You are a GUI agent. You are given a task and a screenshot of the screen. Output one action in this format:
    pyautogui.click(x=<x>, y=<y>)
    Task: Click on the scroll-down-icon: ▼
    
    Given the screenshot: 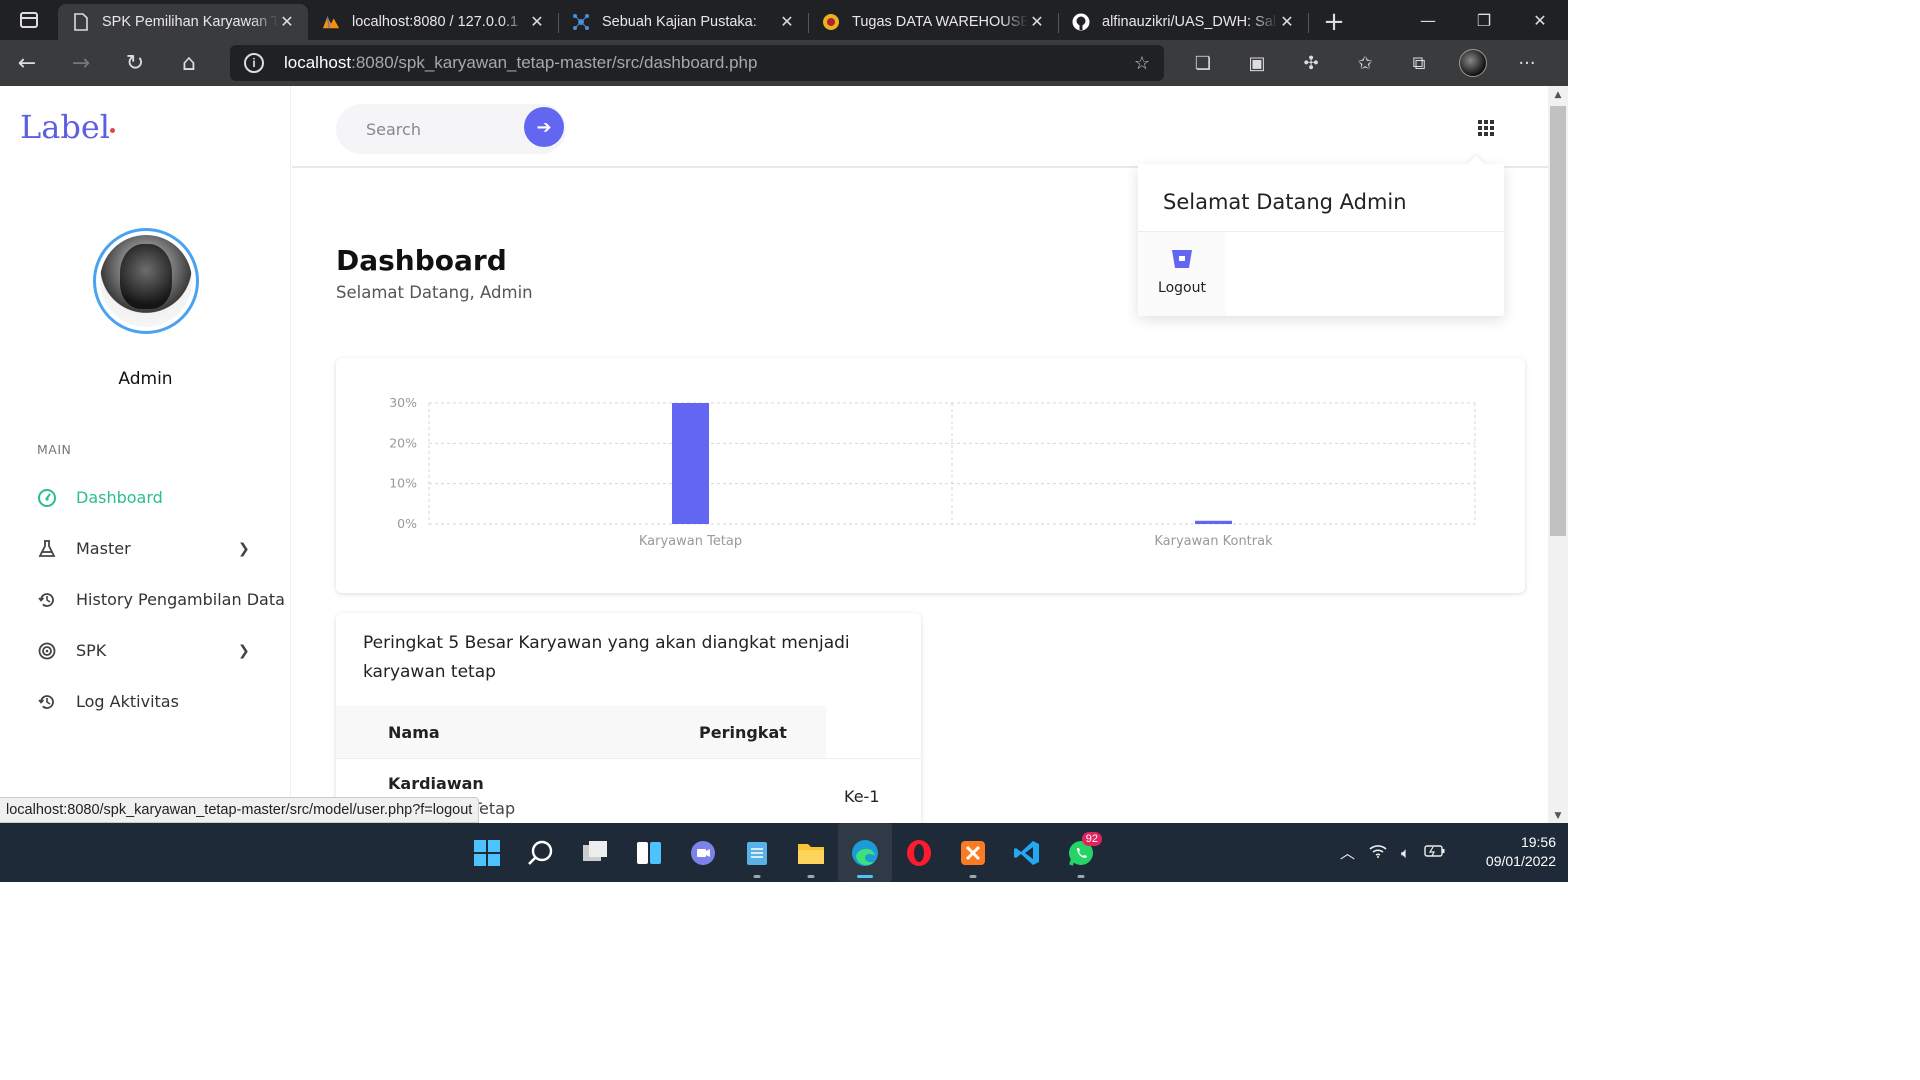 What is the action you would take?
    pyautogui.click(x=1558, y=816)
    